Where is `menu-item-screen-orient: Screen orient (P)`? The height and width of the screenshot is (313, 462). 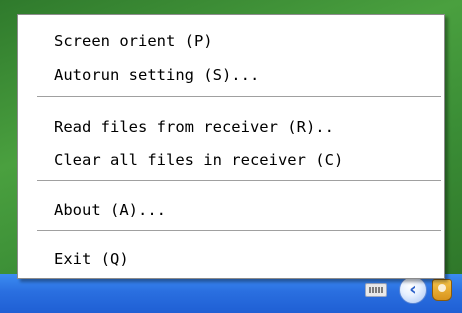 menu-item-screen-orient: Screen orient (P) is located at coordinates (231, 41).